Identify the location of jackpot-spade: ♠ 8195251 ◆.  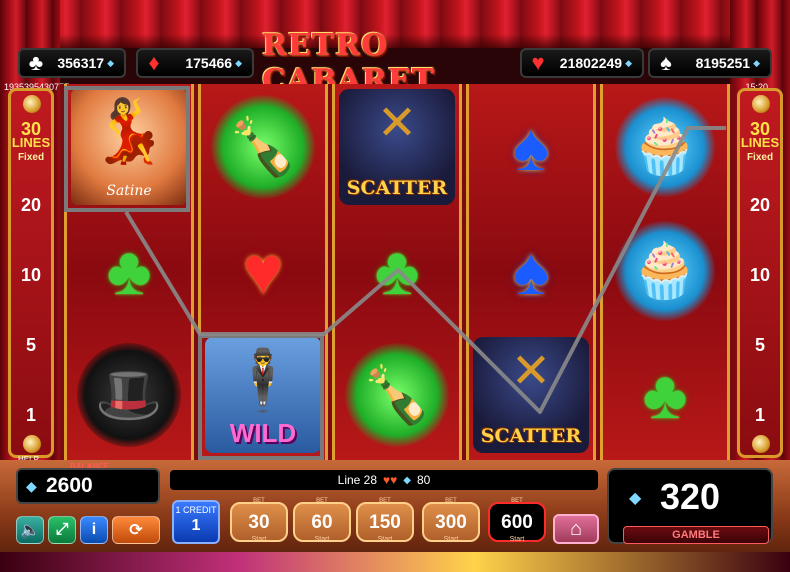
(710, 63).